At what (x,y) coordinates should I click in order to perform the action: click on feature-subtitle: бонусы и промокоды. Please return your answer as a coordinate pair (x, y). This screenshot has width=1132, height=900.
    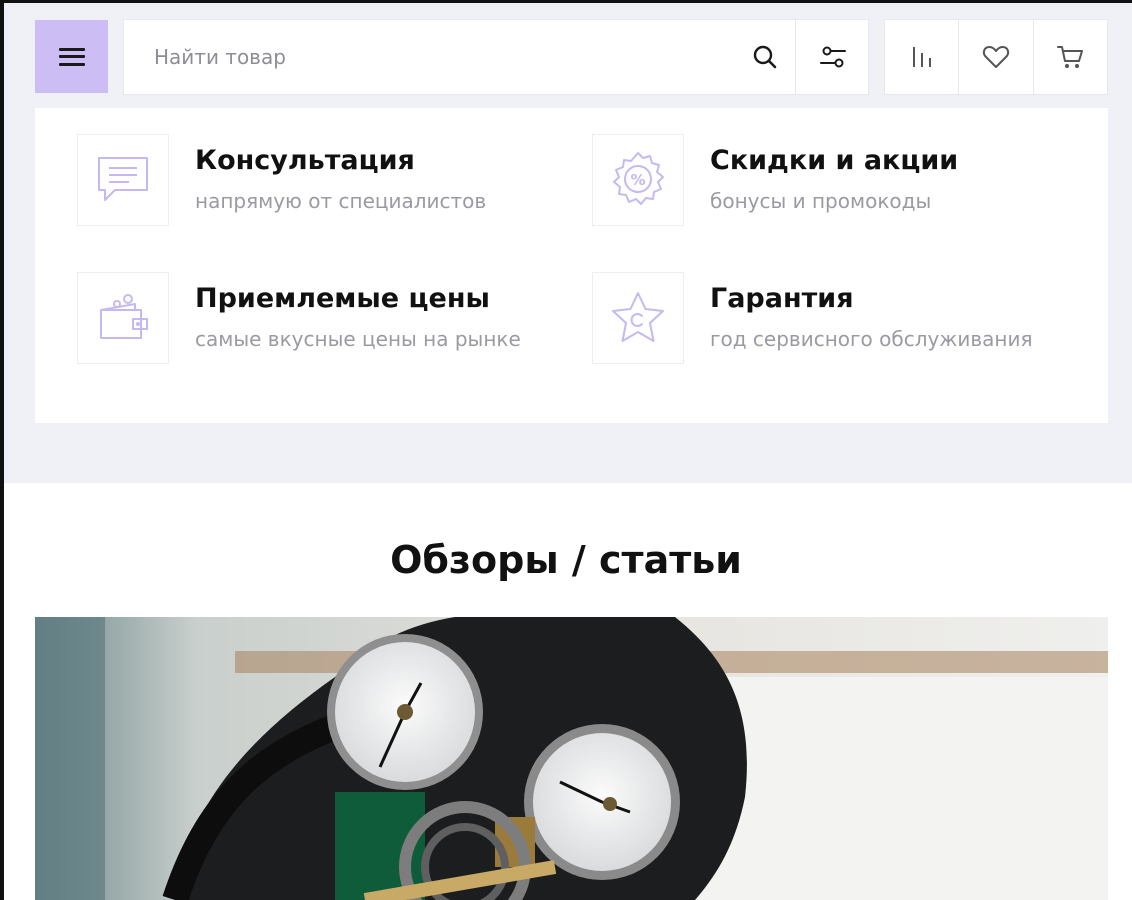
    Looking at the image, I should click on (821, 201).